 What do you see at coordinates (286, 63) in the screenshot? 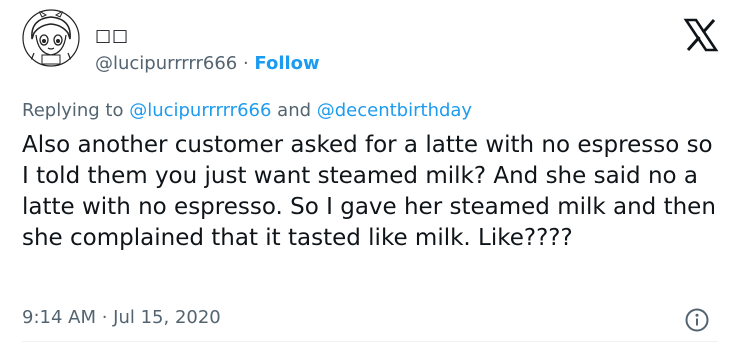
I see `follow-link: Follow` at bounding box center [286, 63].